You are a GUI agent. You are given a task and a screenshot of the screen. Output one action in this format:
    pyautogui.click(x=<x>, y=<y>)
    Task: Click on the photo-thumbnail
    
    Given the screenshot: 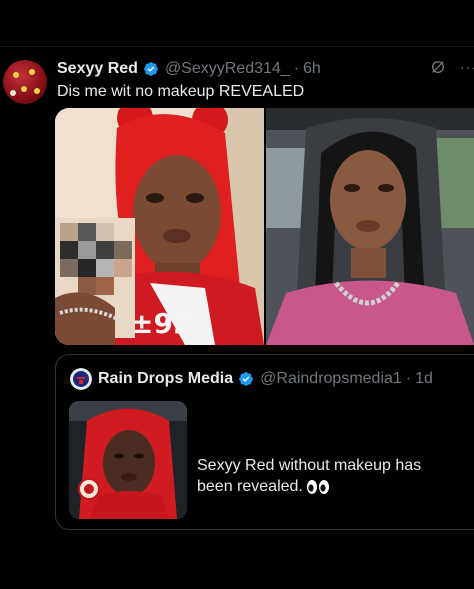 What is the action you would take?
    pyautogui.click(x=128, y=460)
    